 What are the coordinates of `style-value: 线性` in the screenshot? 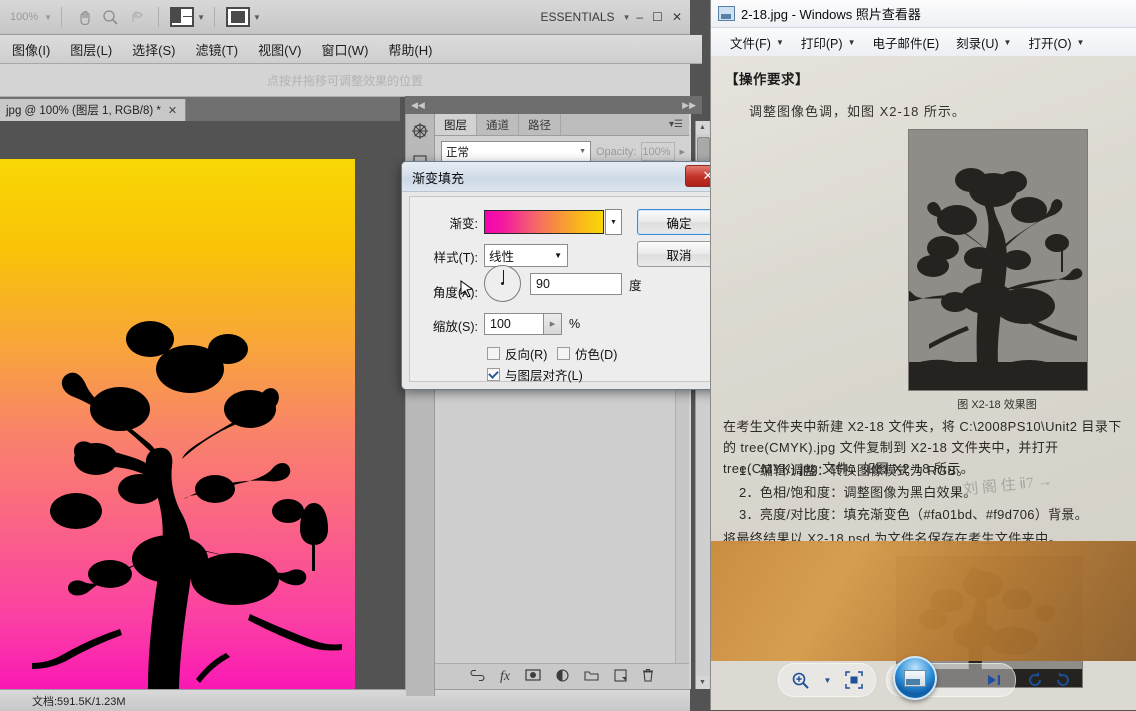 It's located at (502, 257).